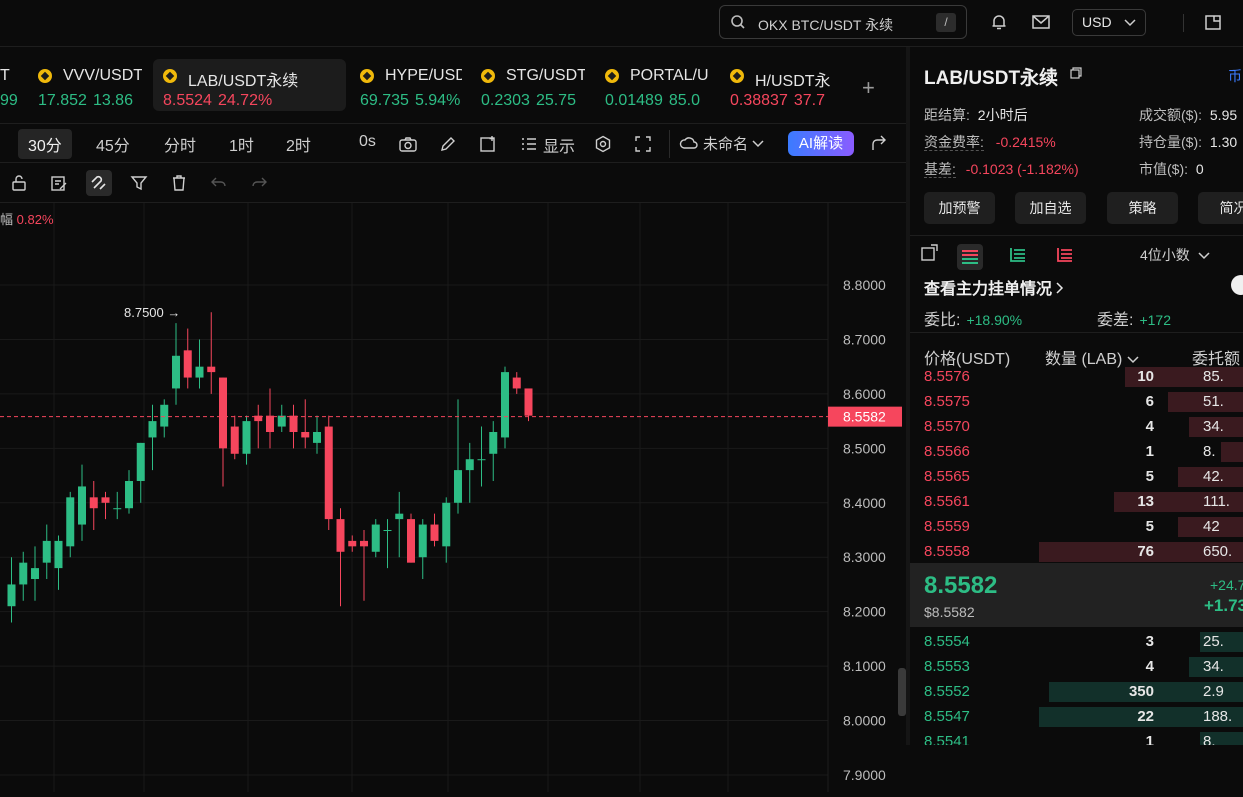  I want to click on display-menu: 显示, so click(559, 145).